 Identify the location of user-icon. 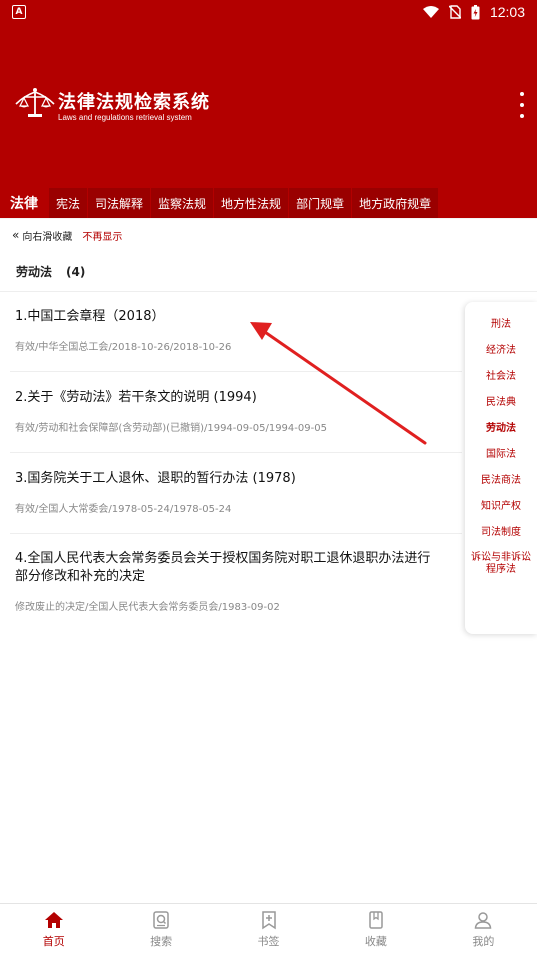
(483, 920).